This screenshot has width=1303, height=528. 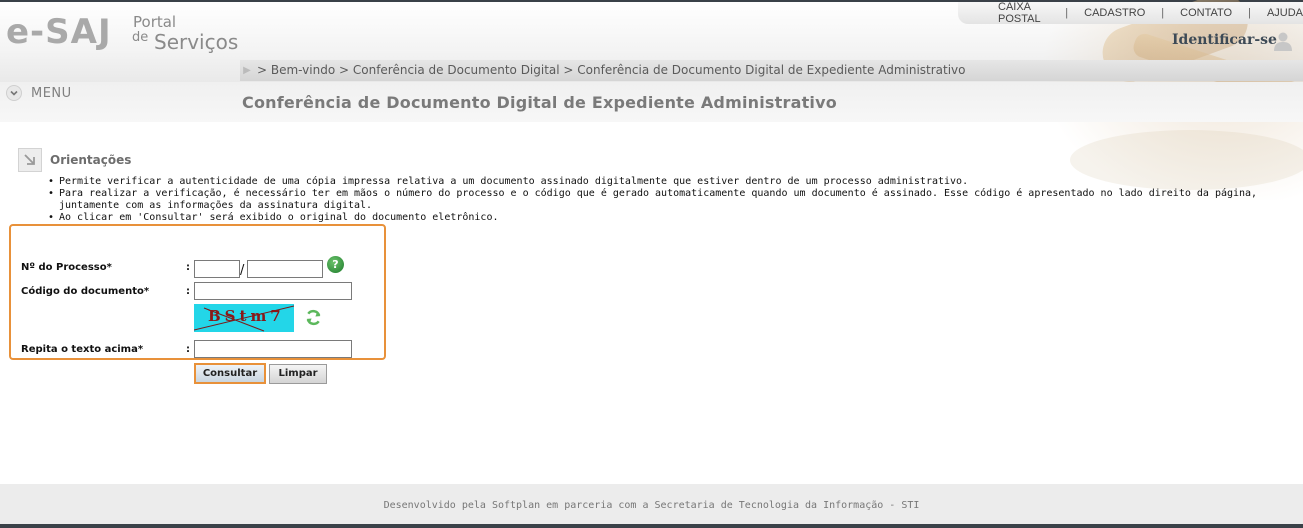 I want to click on logo-brand: e-SAJ, so click(x=59, y=32).